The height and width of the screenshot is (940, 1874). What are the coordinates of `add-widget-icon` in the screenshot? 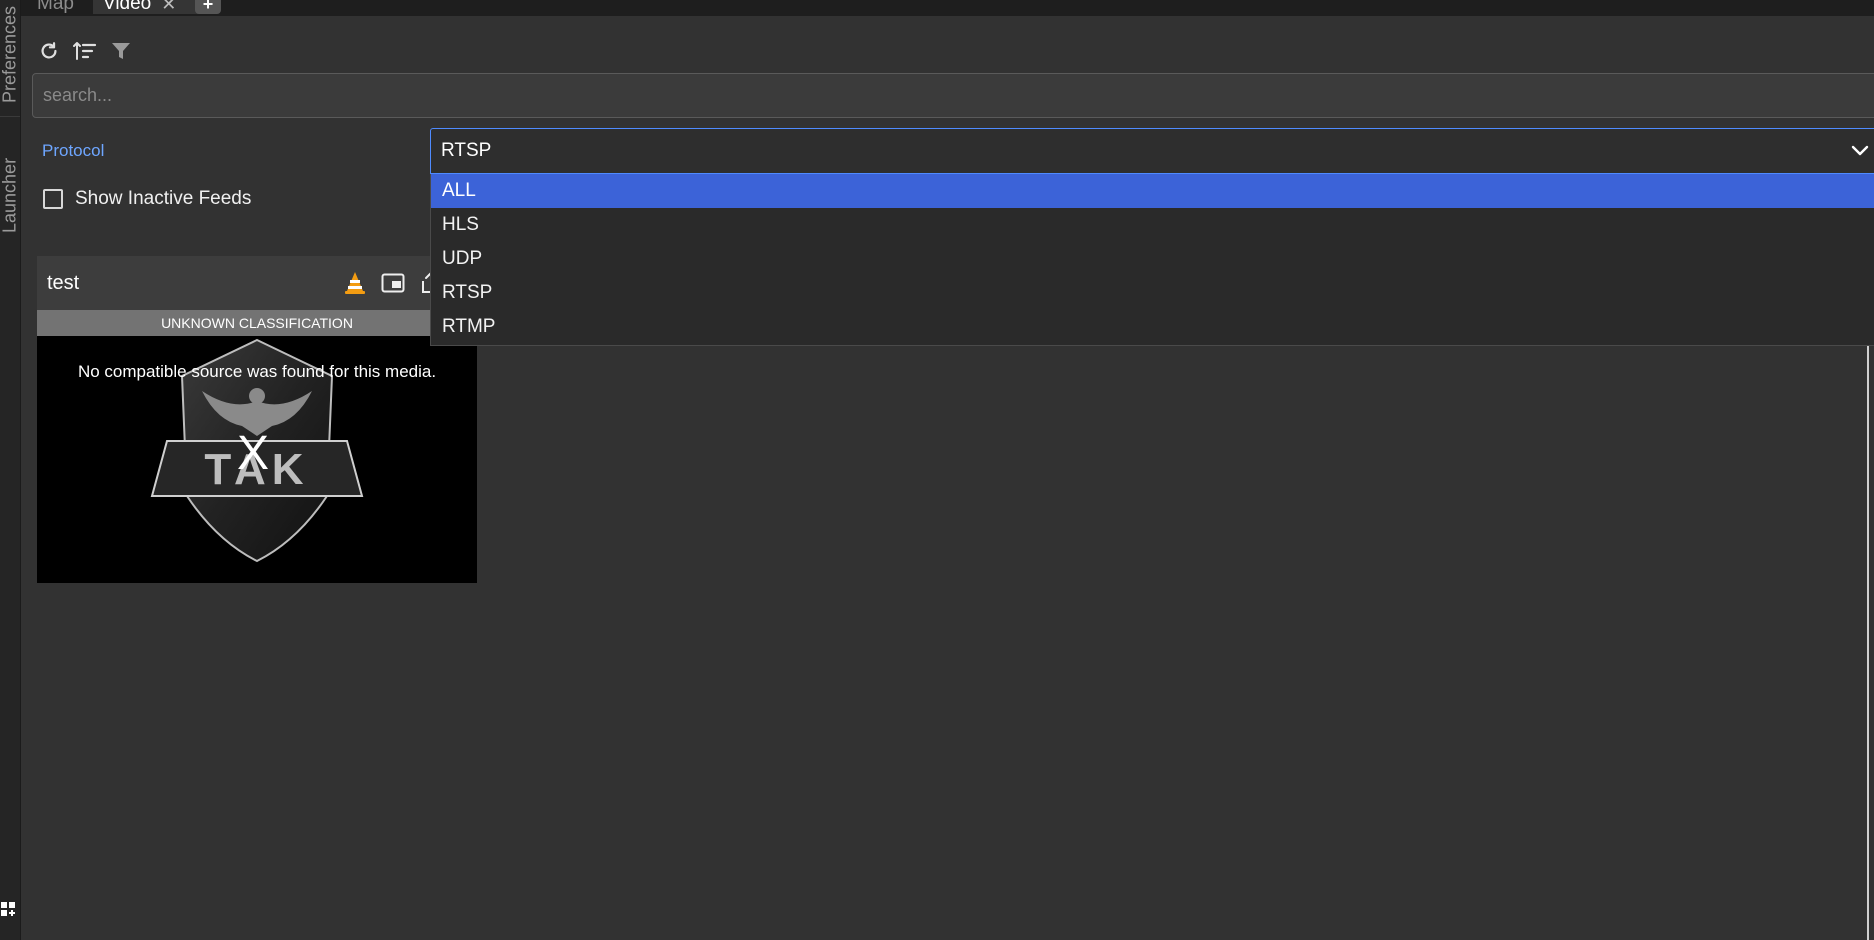 It's located at (9, 910).